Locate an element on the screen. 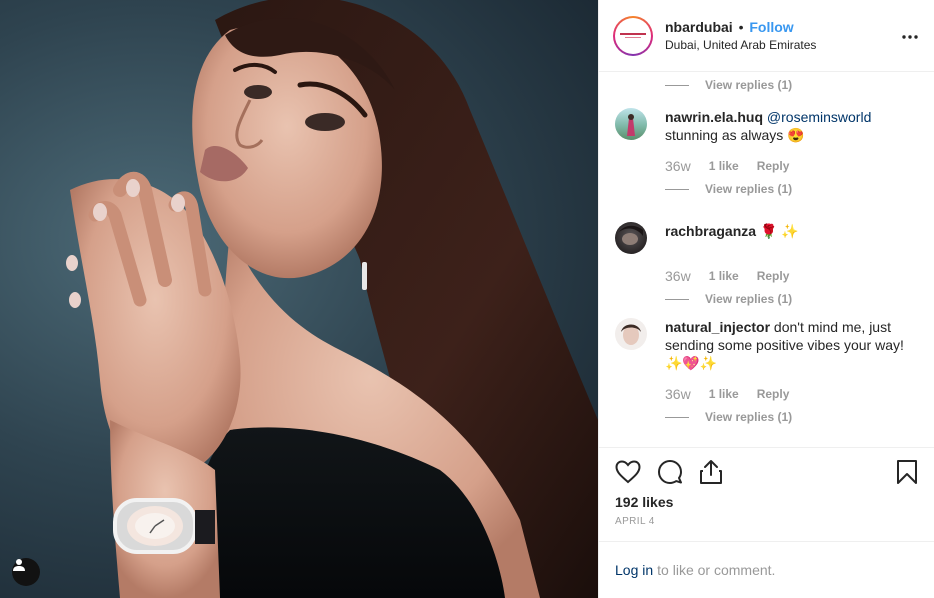 The width and height of the screenshot is (934, 598). comment-mention-link: @roseminsworld is located at coordinates (819, 117).